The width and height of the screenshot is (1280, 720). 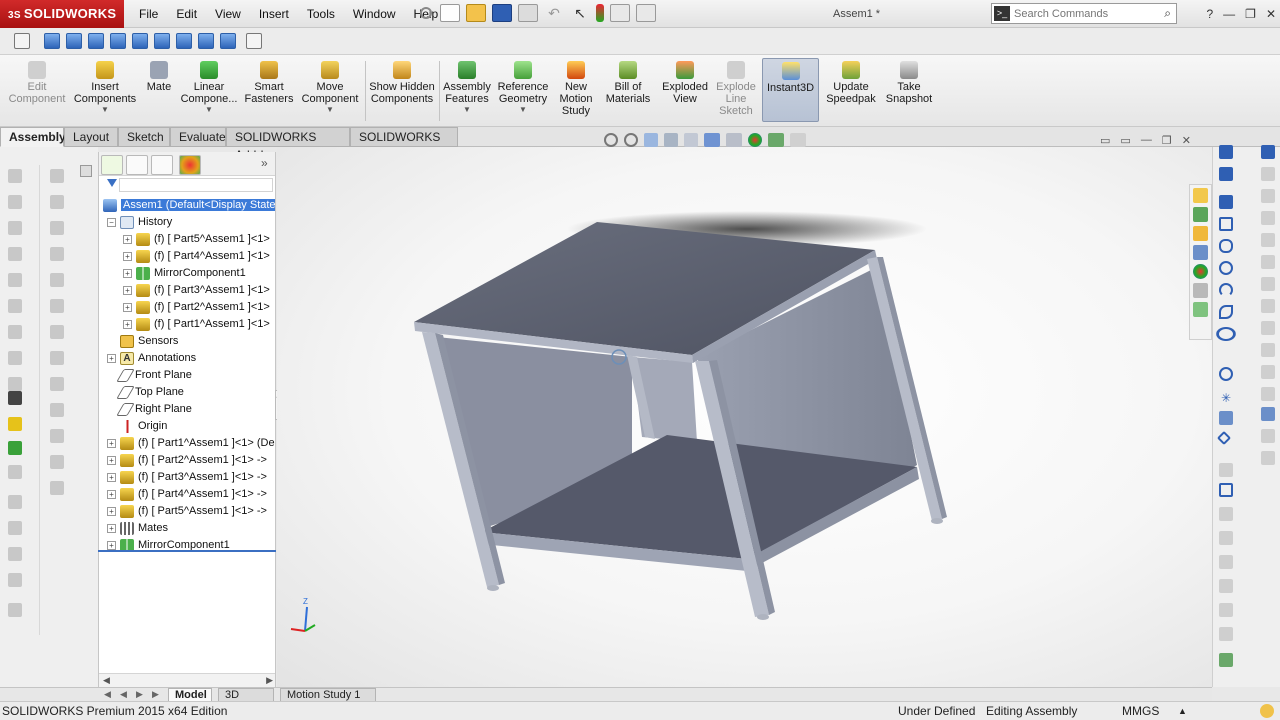 What do you see at coordinates (798, 140) in the screenshot?
I see `view-settings-icon` at bounding box center [798, 140].